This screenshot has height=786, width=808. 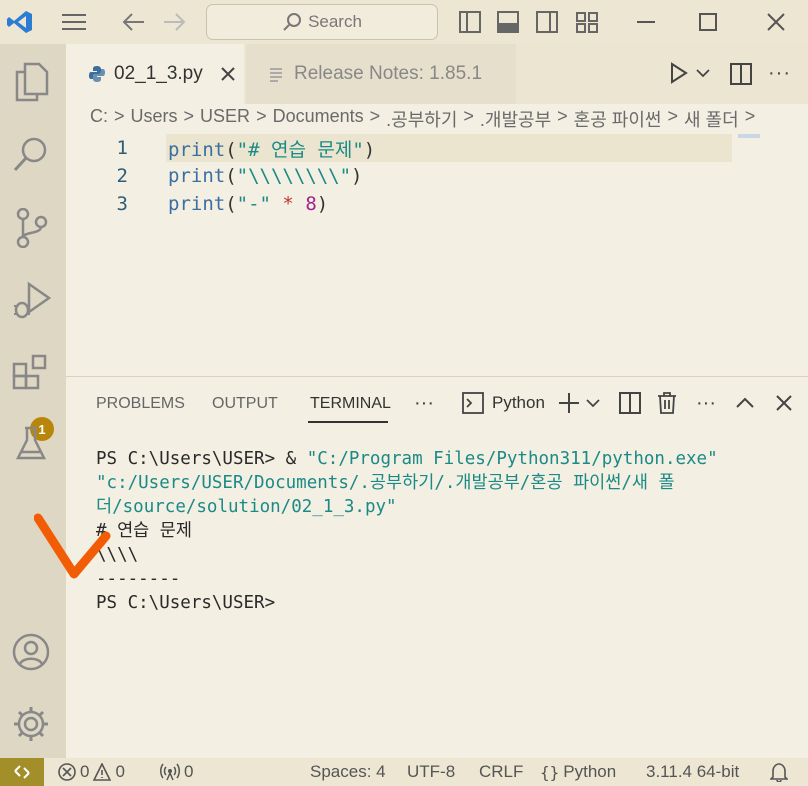 What do you see at coordinates (31, 300) in the screenshot?
I see `run-and-debug-icon` at bounding box center [31, 300].